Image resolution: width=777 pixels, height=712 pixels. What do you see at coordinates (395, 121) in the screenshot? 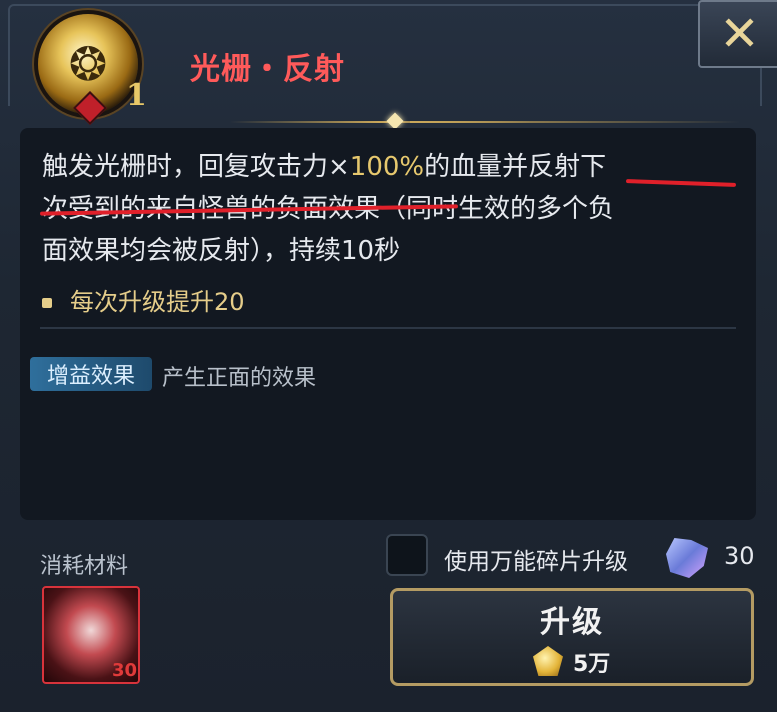
I see `divider-diamond` at bounding box center [395, 121].